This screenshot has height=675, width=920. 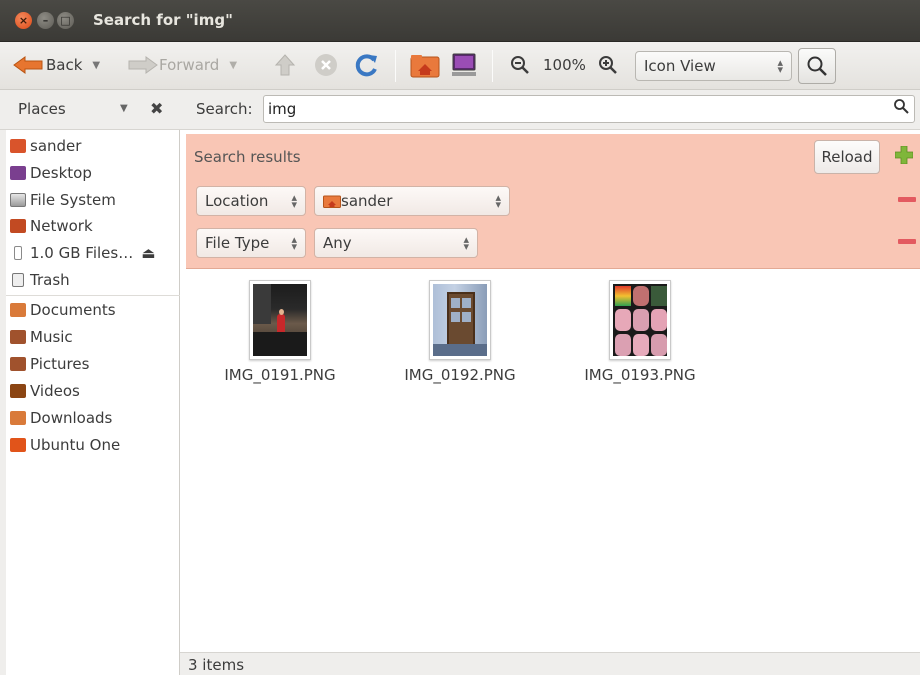 I want to click on computer-button, so click(x=464, y=65).